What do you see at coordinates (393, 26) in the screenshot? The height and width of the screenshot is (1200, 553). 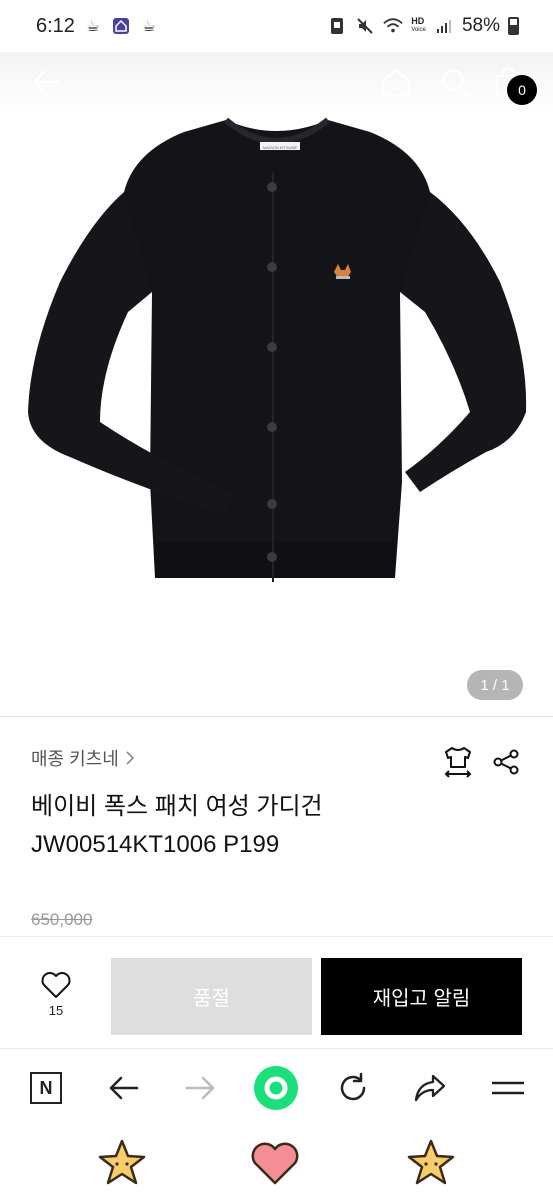 I see `wifi-icon` at bounding box center [393, 26].